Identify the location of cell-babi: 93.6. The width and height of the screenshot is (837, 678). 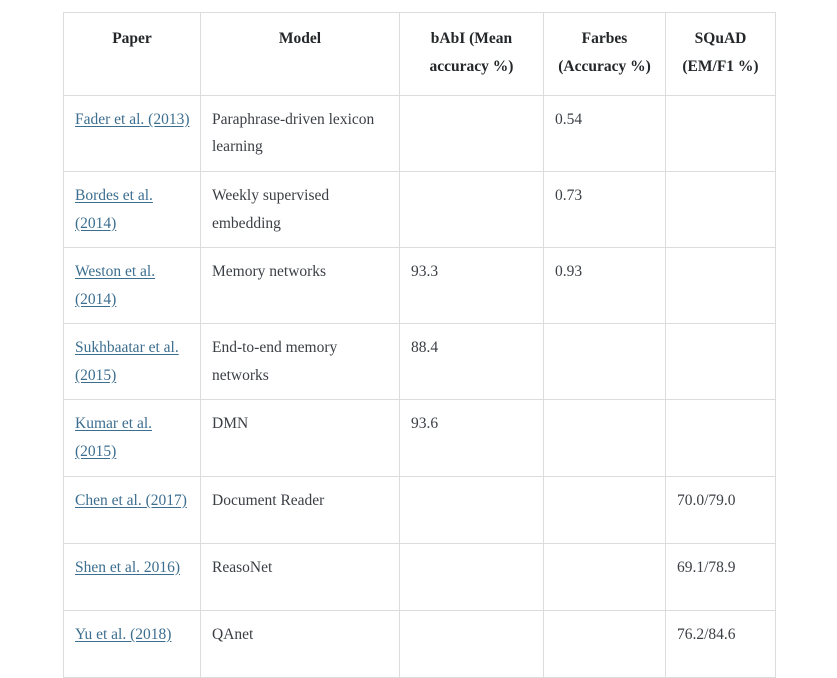
(471, 438).